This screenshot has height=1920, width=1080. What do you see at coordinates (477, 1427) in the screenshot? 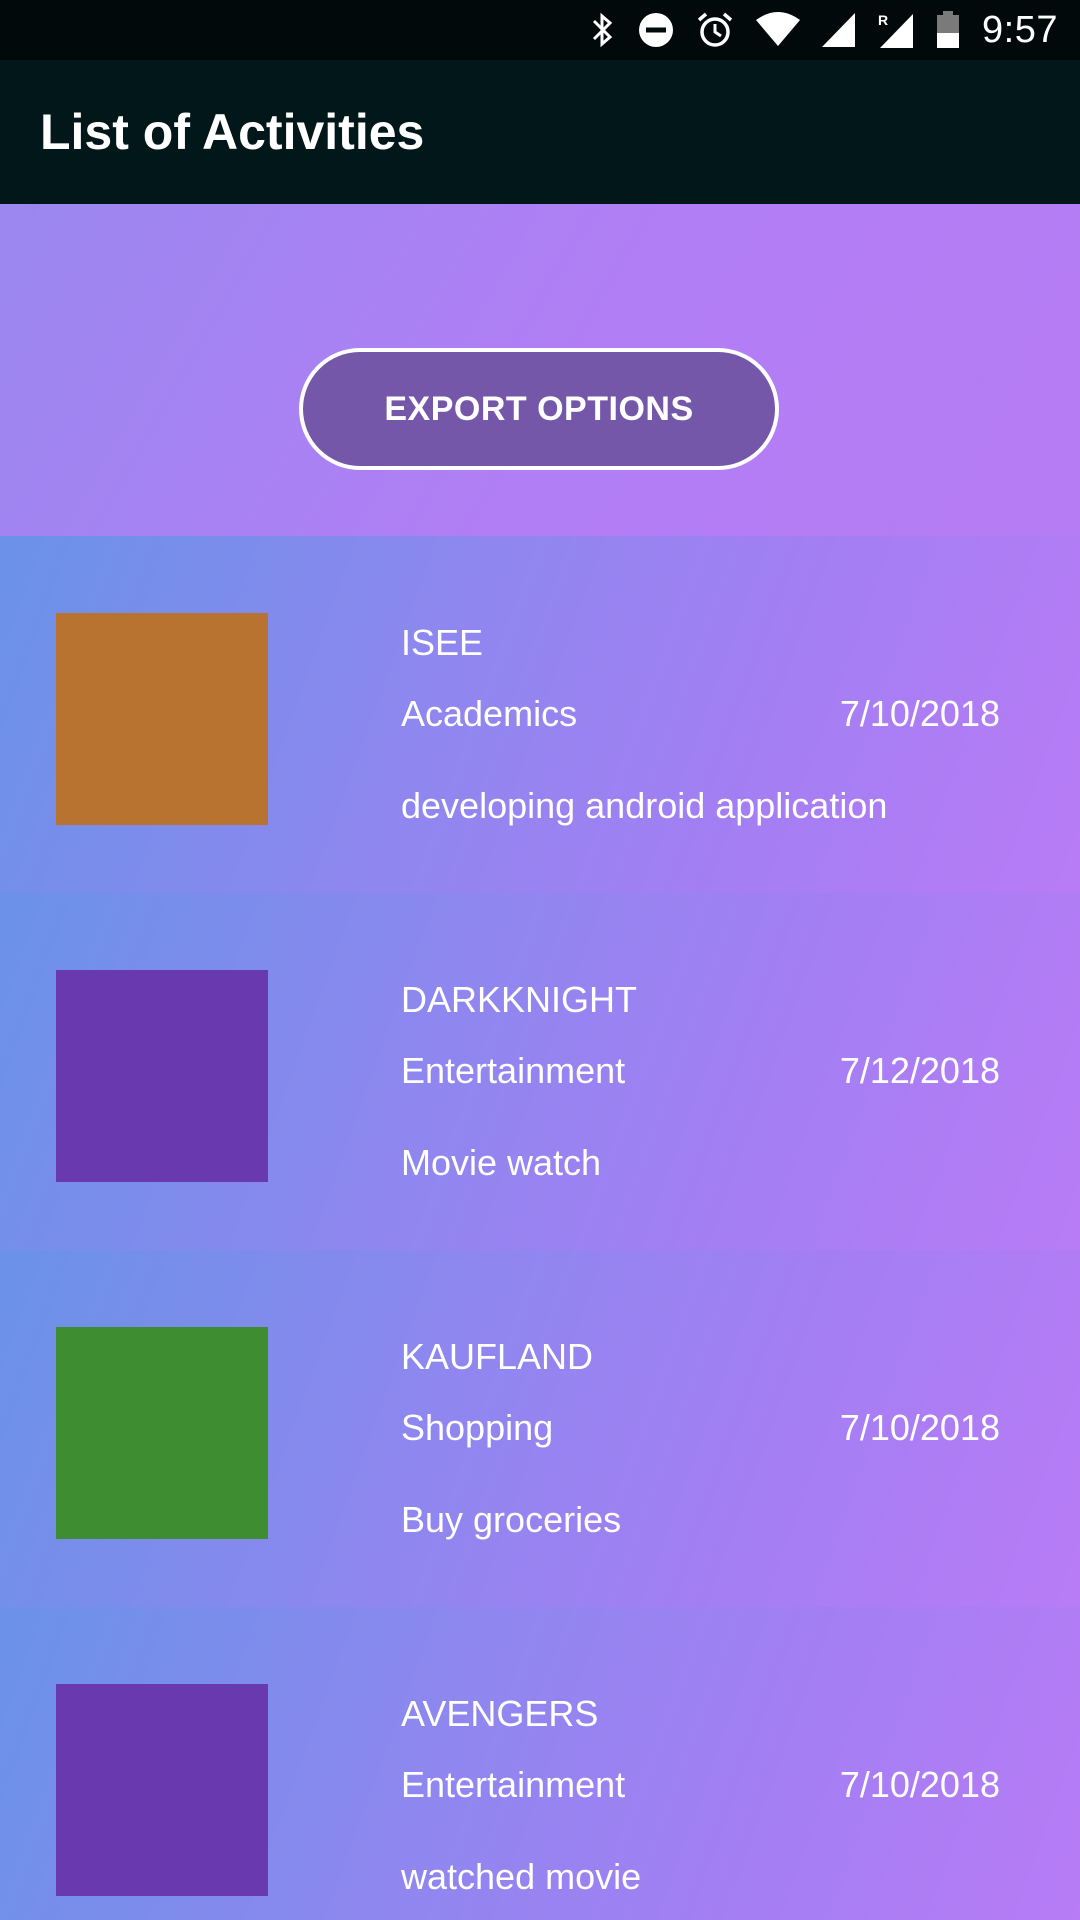
I see `activity-category: Shopping` at bounding box center [477, 1427].